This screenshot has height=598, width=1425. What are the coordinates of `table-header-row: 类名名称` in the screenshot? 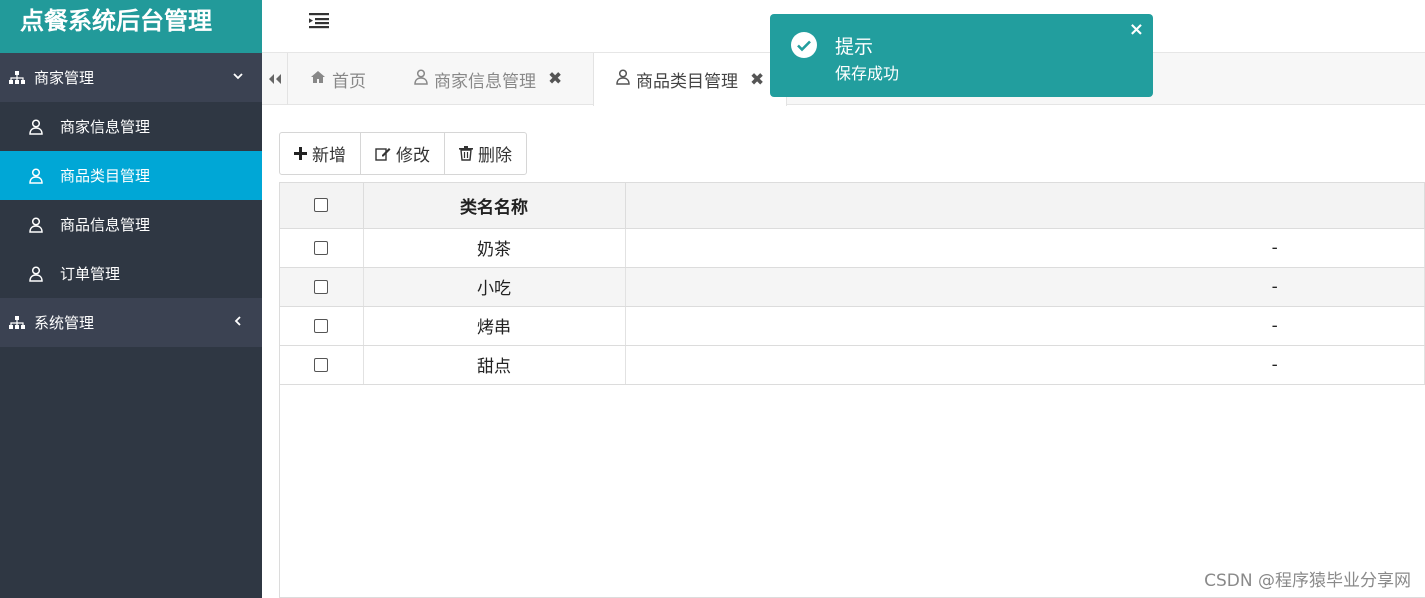 It's located at (852, 206).